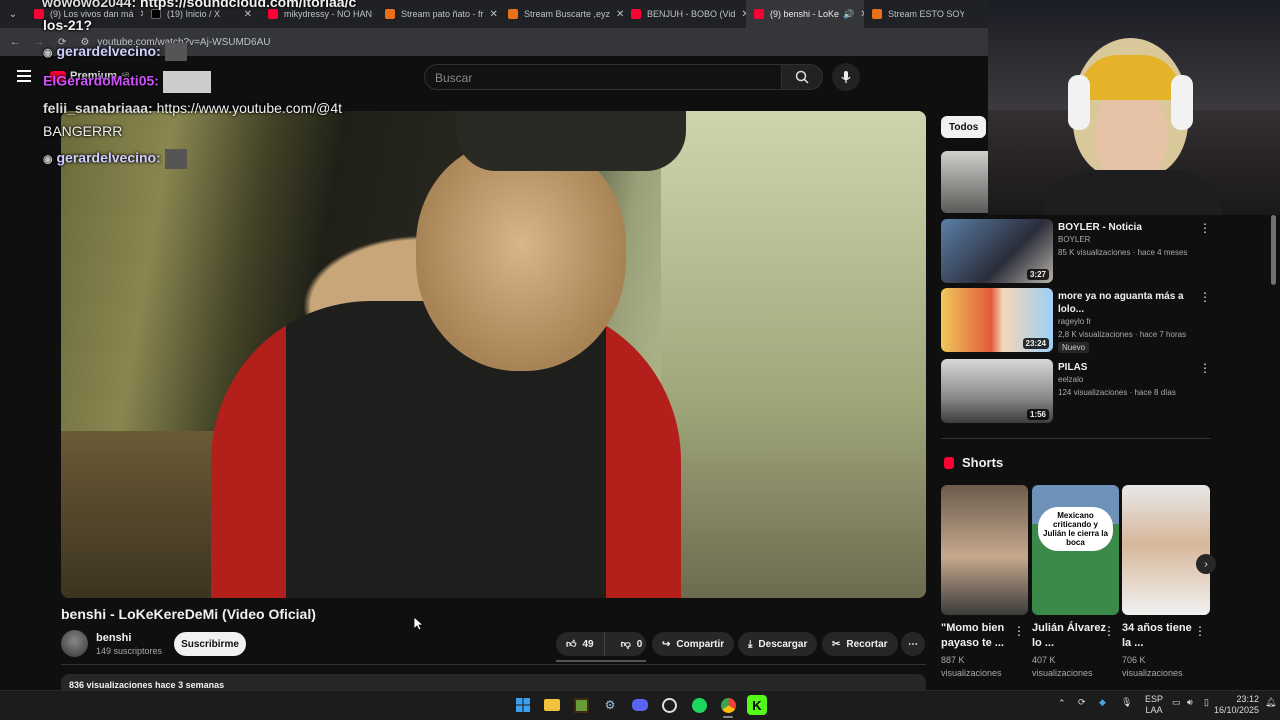 This screenshot has width=1280, height=720. I want to click on dislike-button: 👎︎ 0, so click(632, 644).